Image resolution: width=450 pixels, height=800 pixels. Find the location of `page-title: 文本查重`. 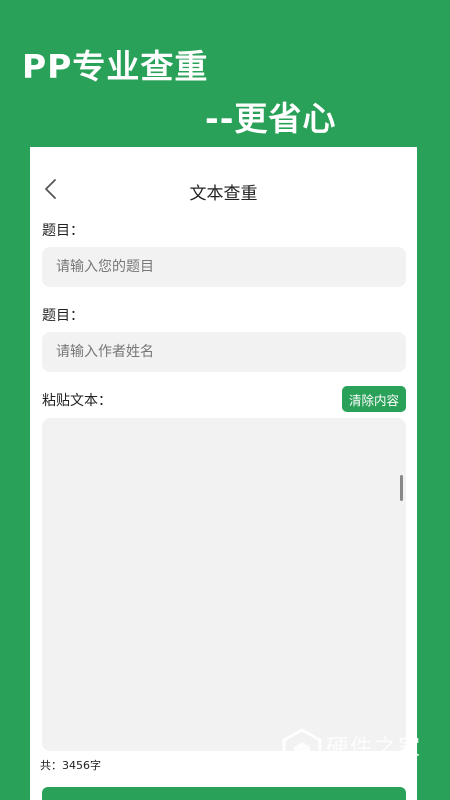

page-title: 文本查重 is located at coordinates (223, 194).